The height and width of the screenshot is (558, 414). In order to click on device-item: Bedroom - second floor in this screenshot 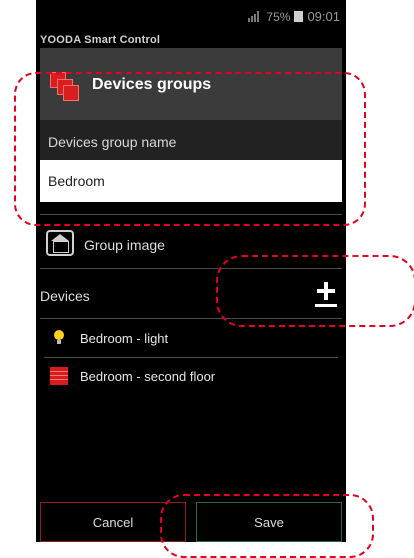, I will do `click(191, 377)`.